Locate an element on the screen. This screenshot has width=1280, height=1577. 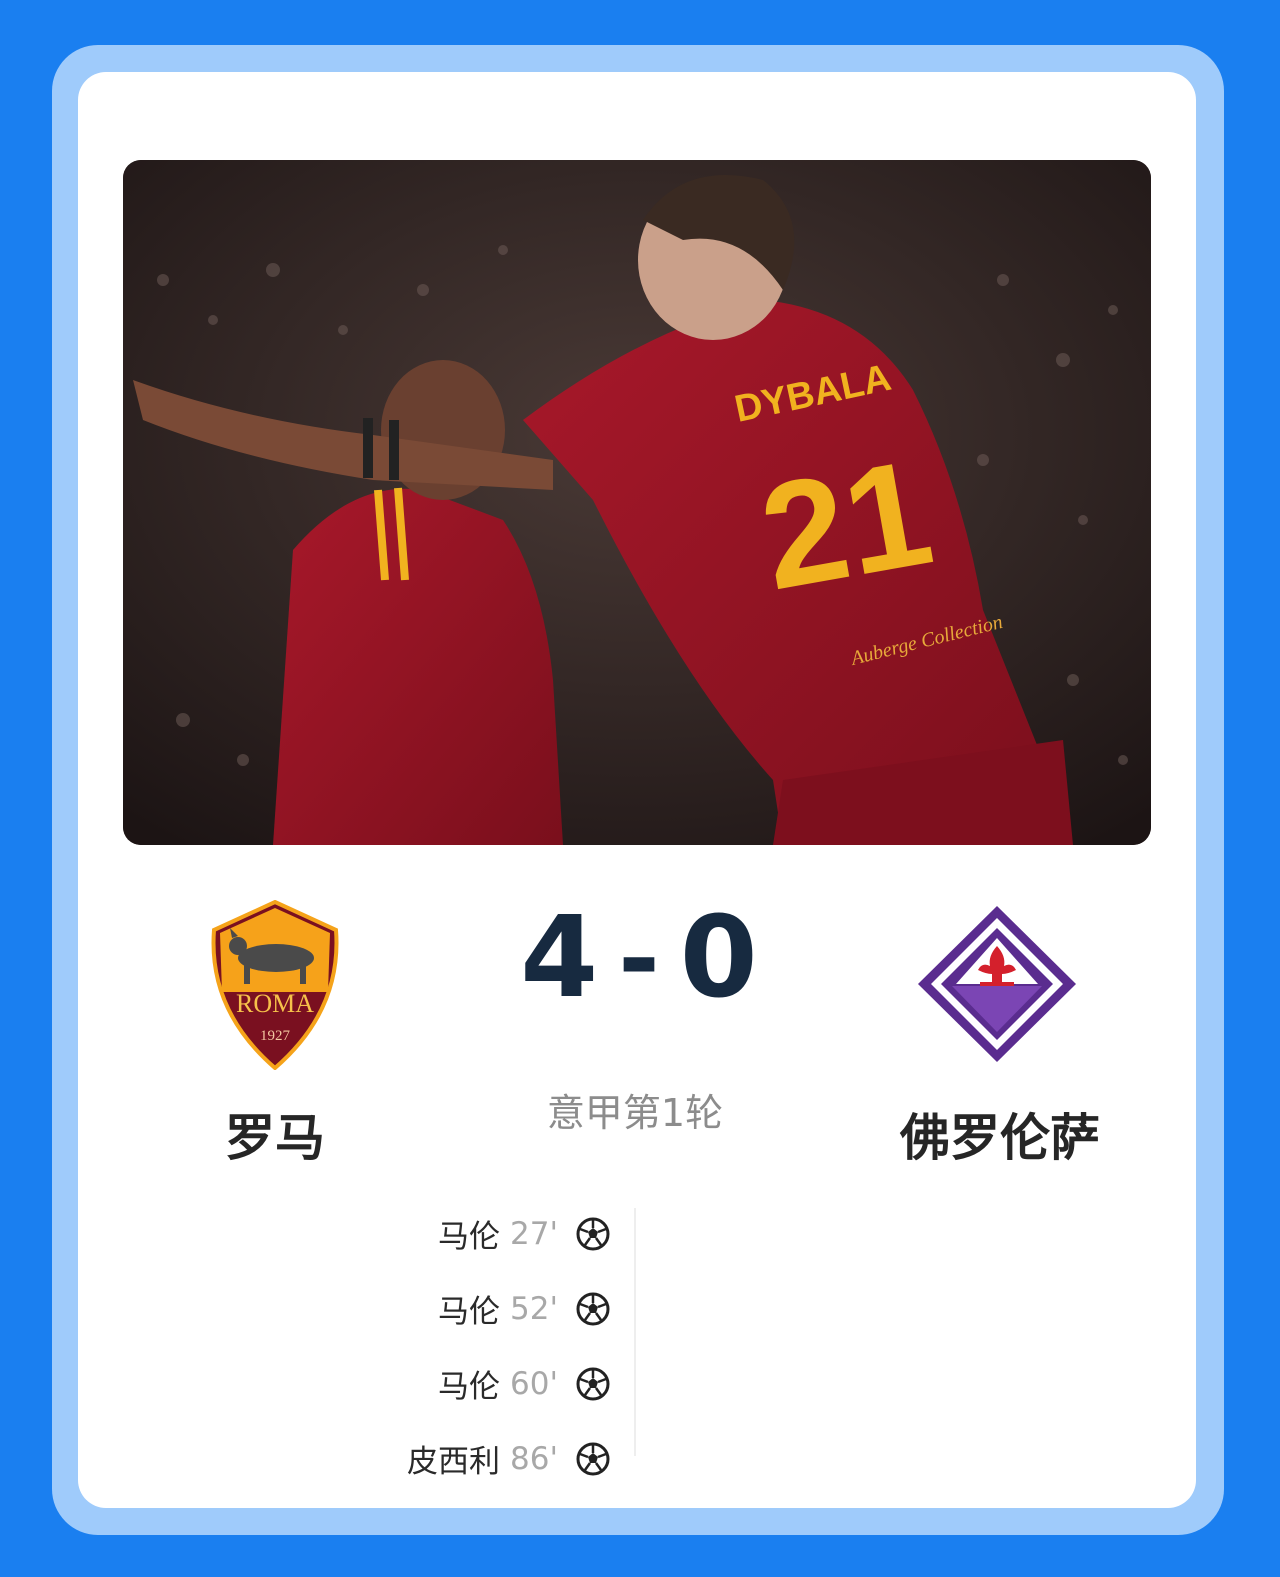
home-score: 4 is located at coordinates (560, 958).